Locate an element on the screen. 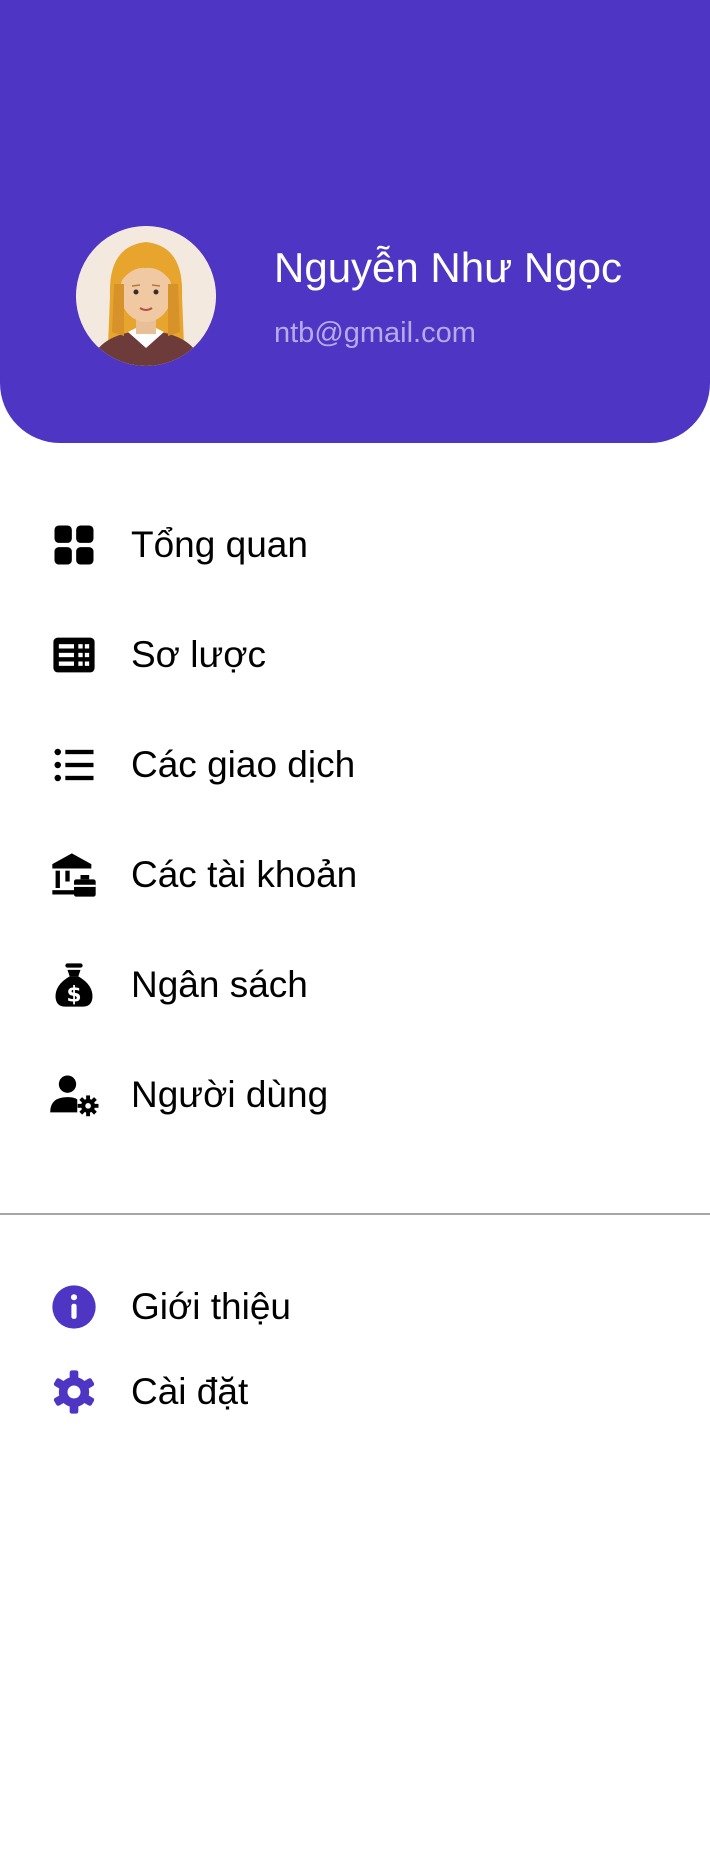  menu-item-label: Ngân sách is located at coordinates (219, 984).